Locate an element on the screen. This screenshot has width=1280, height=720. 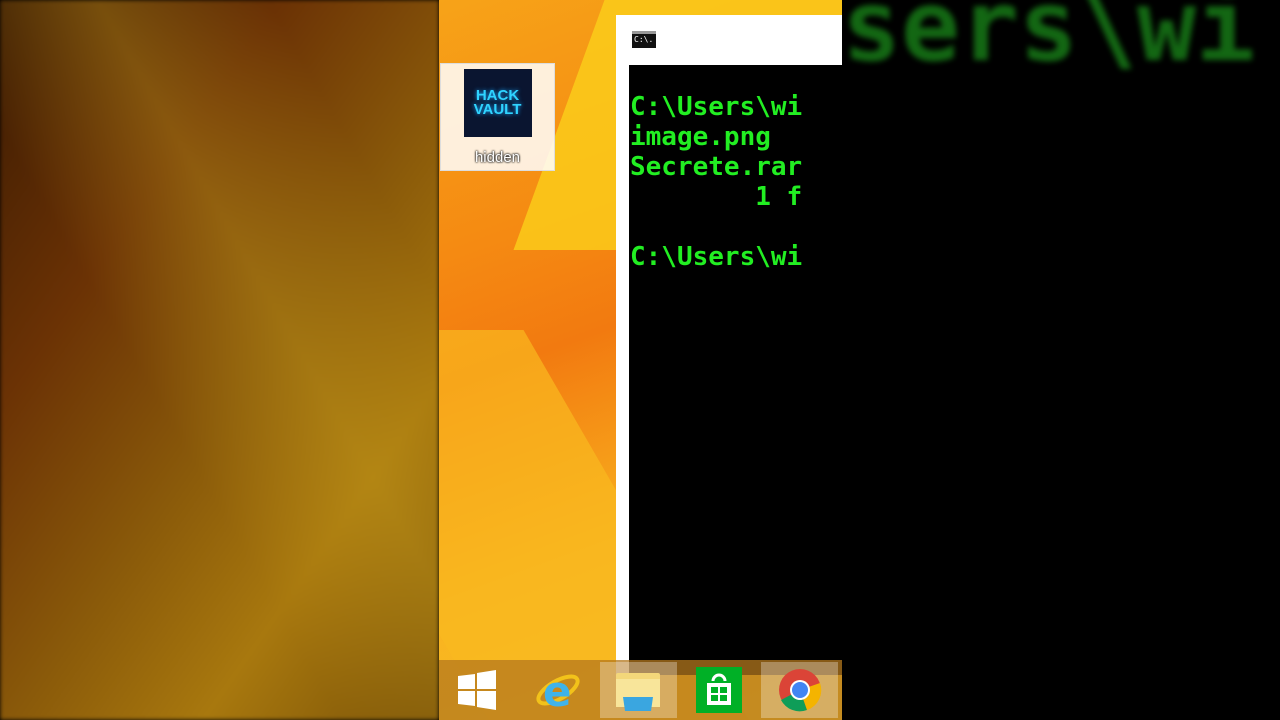
svg-text: e is located at coordinates (557, 690).